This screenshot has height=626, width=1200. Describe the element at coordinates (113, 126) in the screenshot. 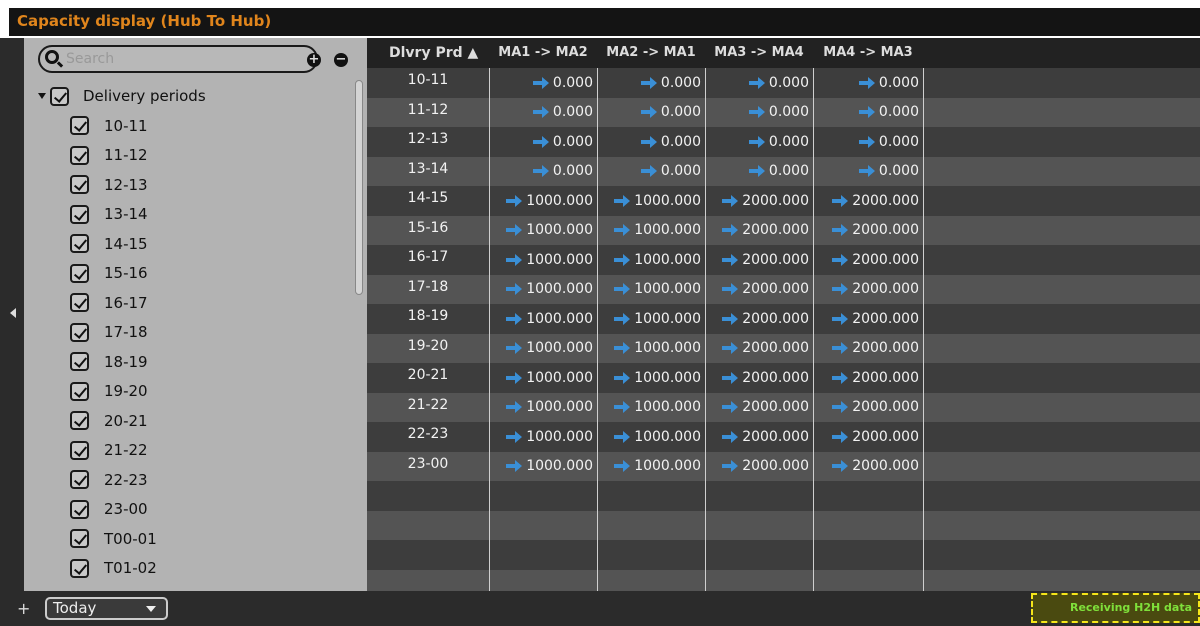

I see `tree-item: 10-11` at that location.